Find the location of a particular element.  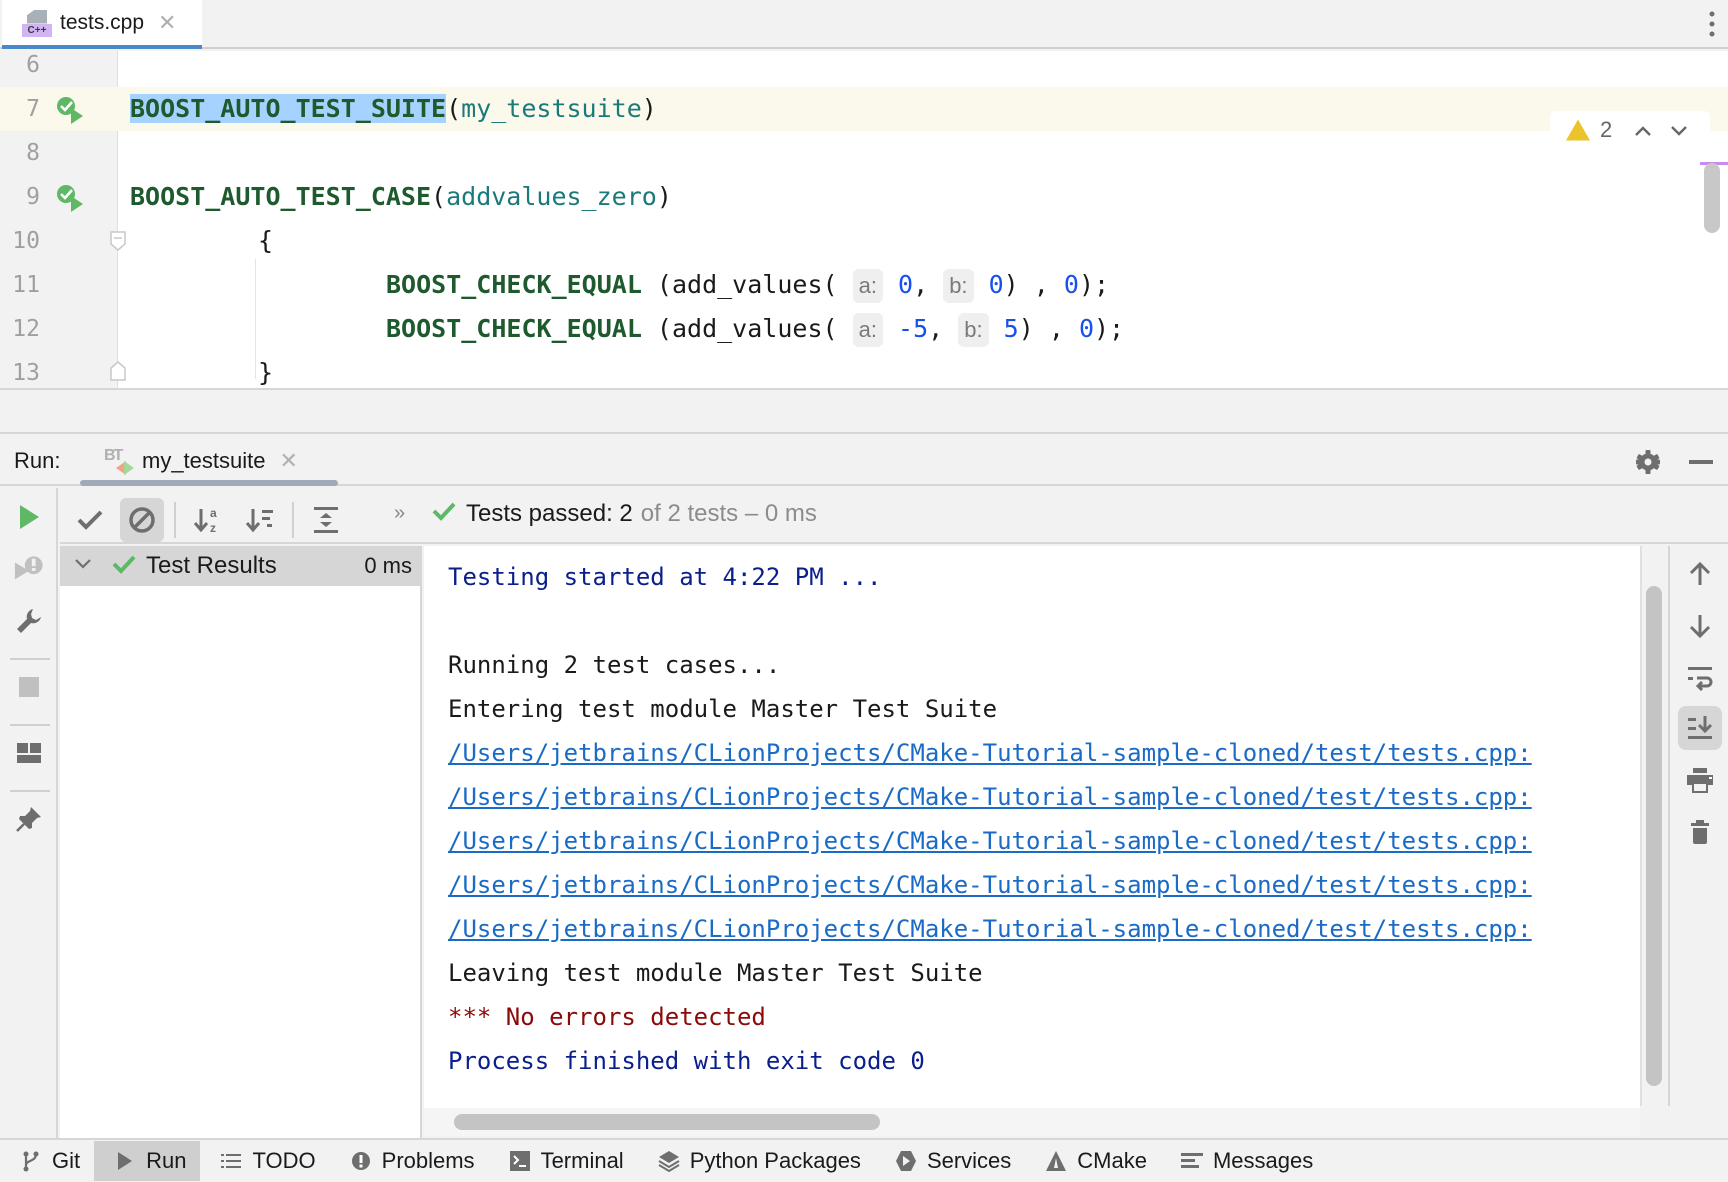

warning-icon is located at coordinates (1578, 130).